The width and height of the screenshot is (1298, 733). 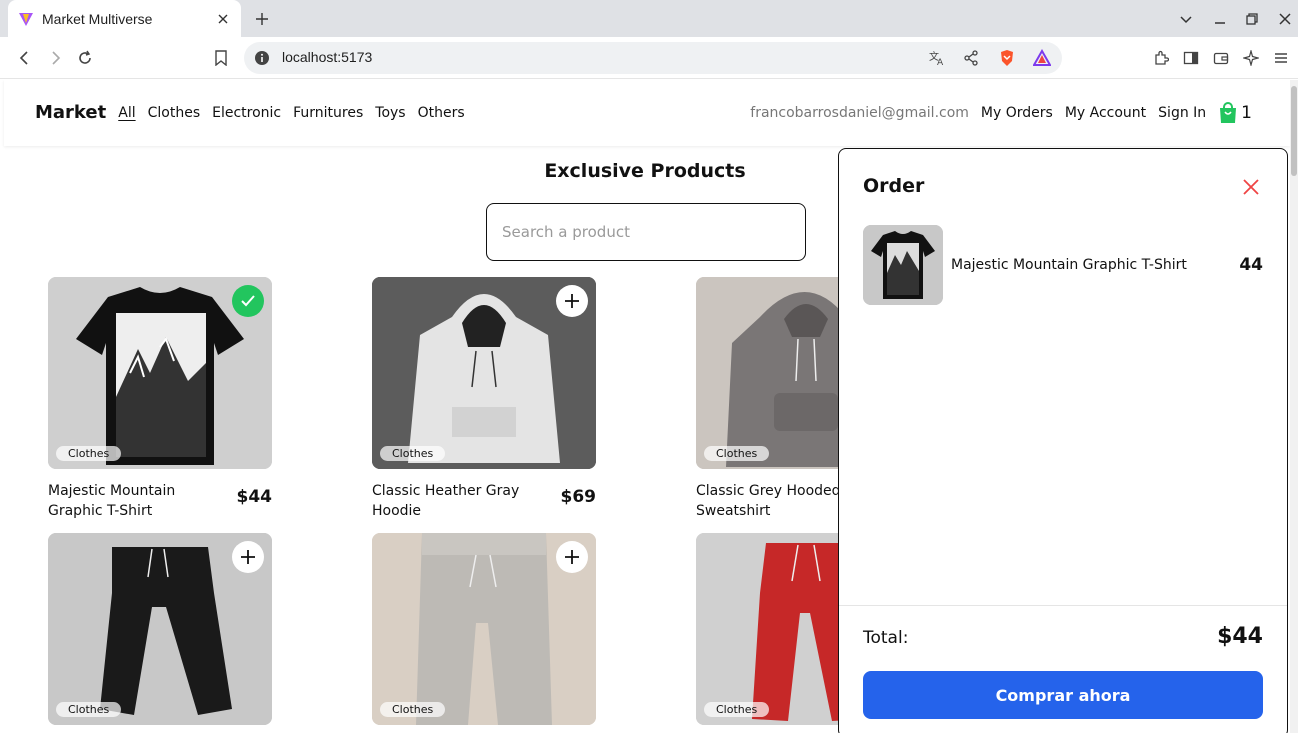 I want to click on close-window-icon, so click(x=1285, y=19).